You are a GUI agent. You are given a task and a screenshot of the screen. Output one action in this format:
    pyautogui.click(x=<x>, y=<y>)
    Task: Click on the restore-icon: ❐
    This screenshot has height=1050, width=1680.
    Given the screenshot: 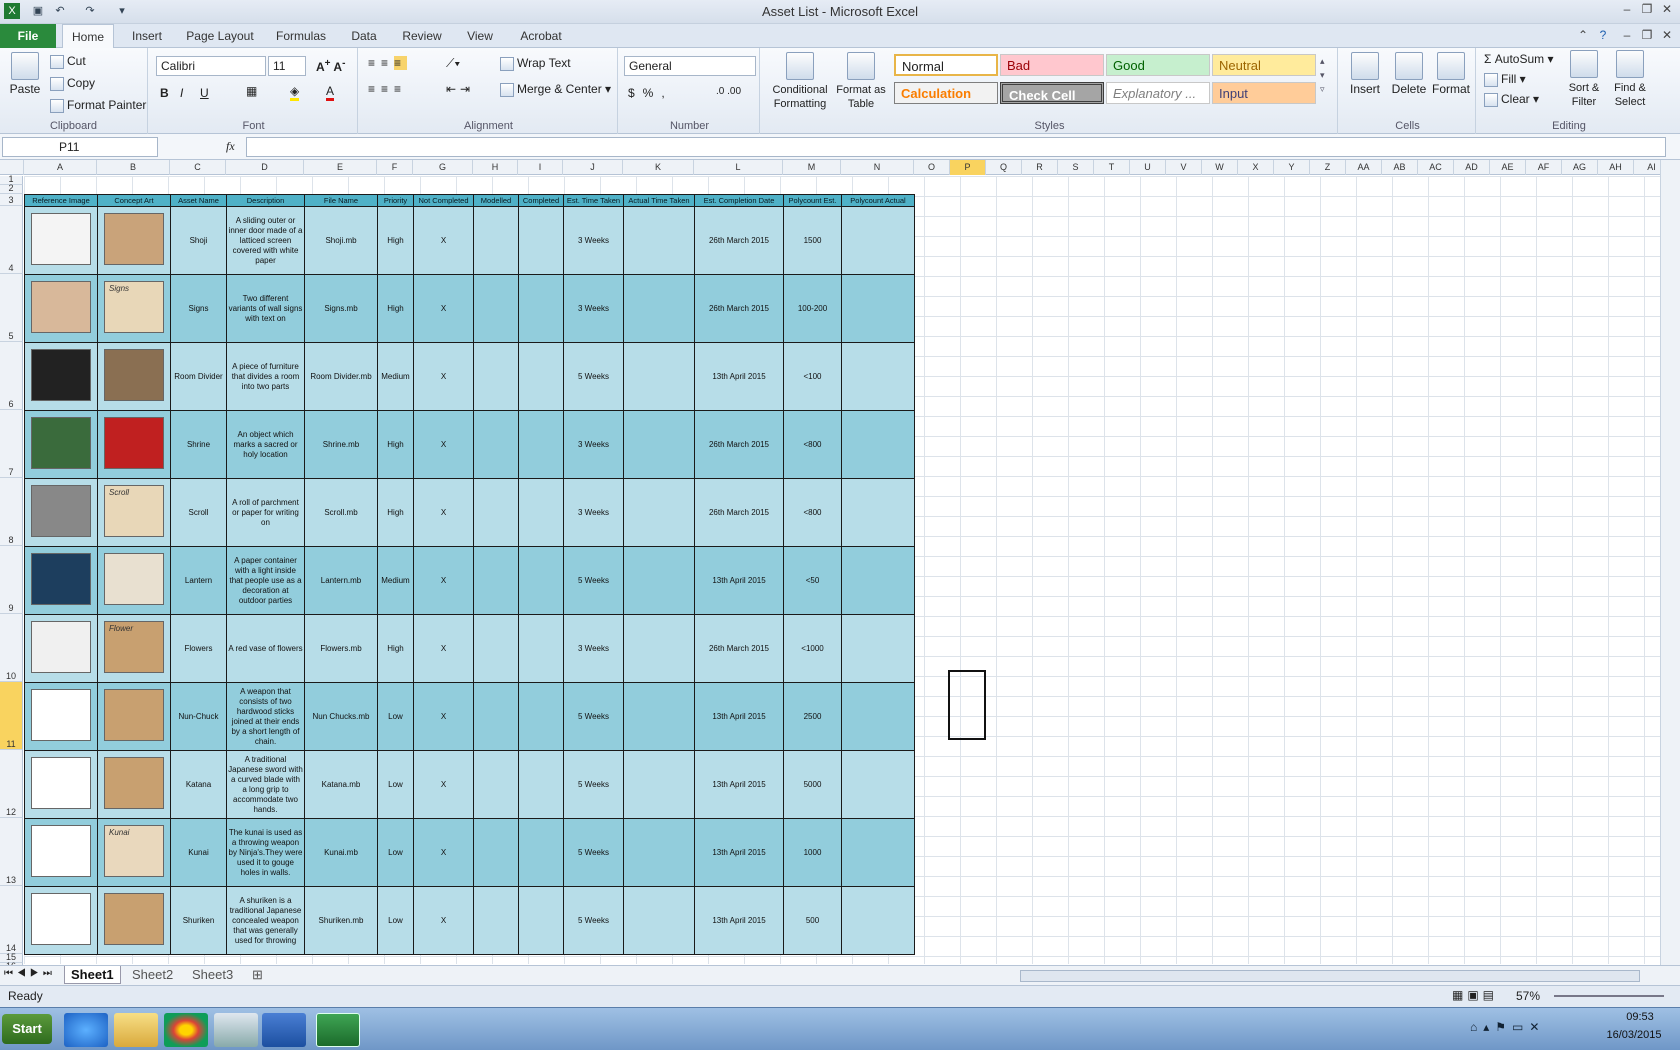 What is the action you would take?
    pyautogui.click(x=1647, y=10)
    